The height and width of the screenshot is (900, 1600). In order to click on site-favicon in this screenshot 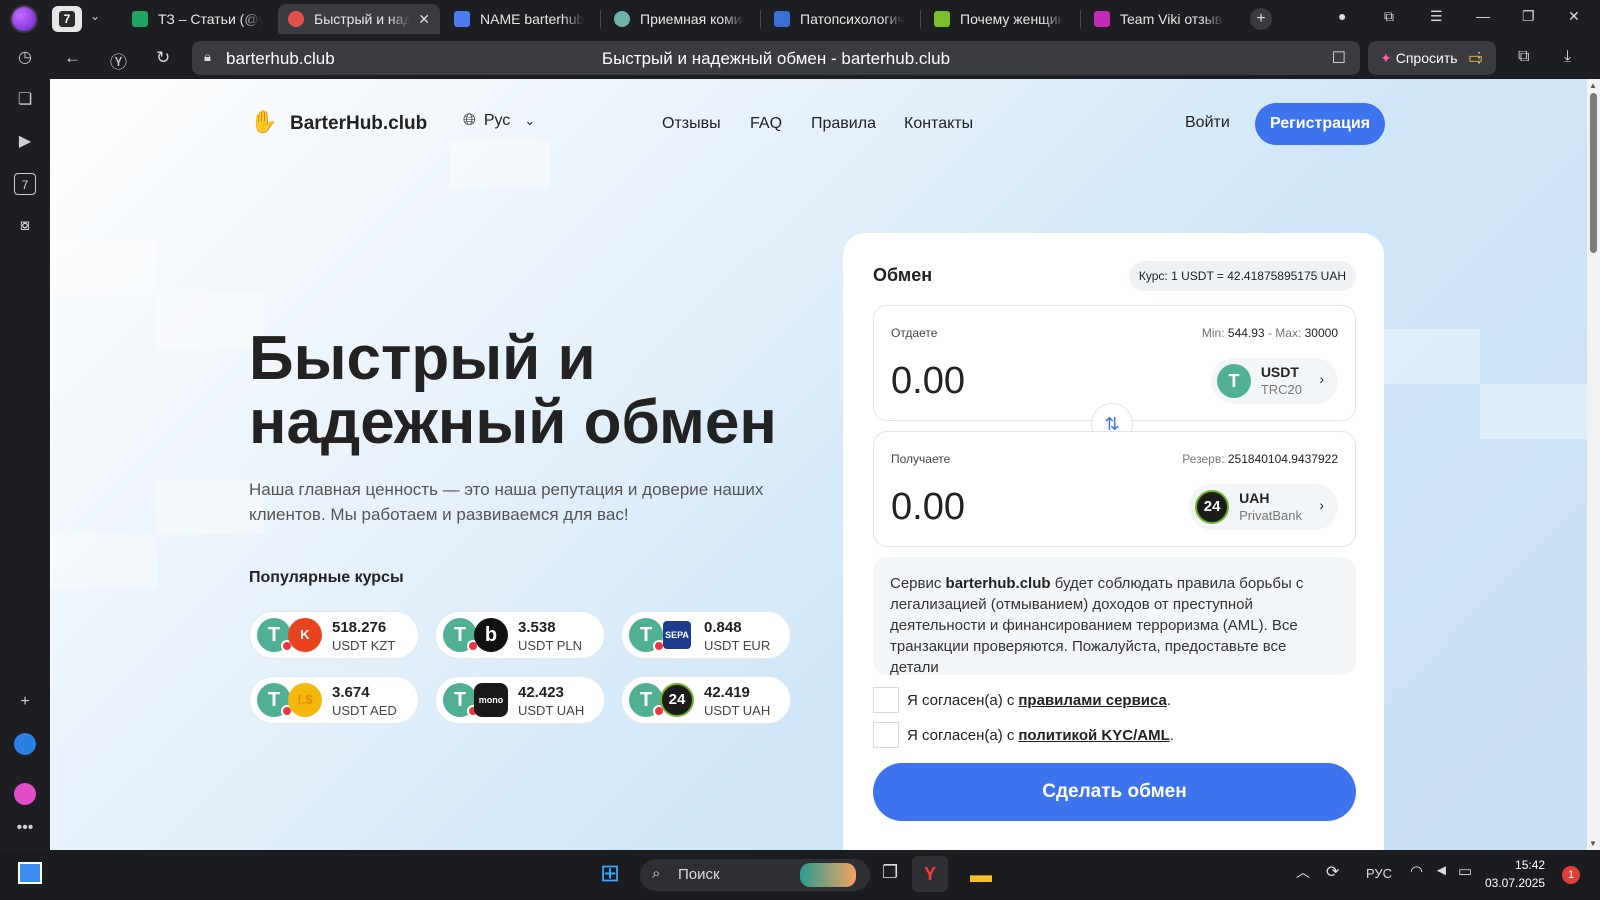, I will do `click(622, 19)`.